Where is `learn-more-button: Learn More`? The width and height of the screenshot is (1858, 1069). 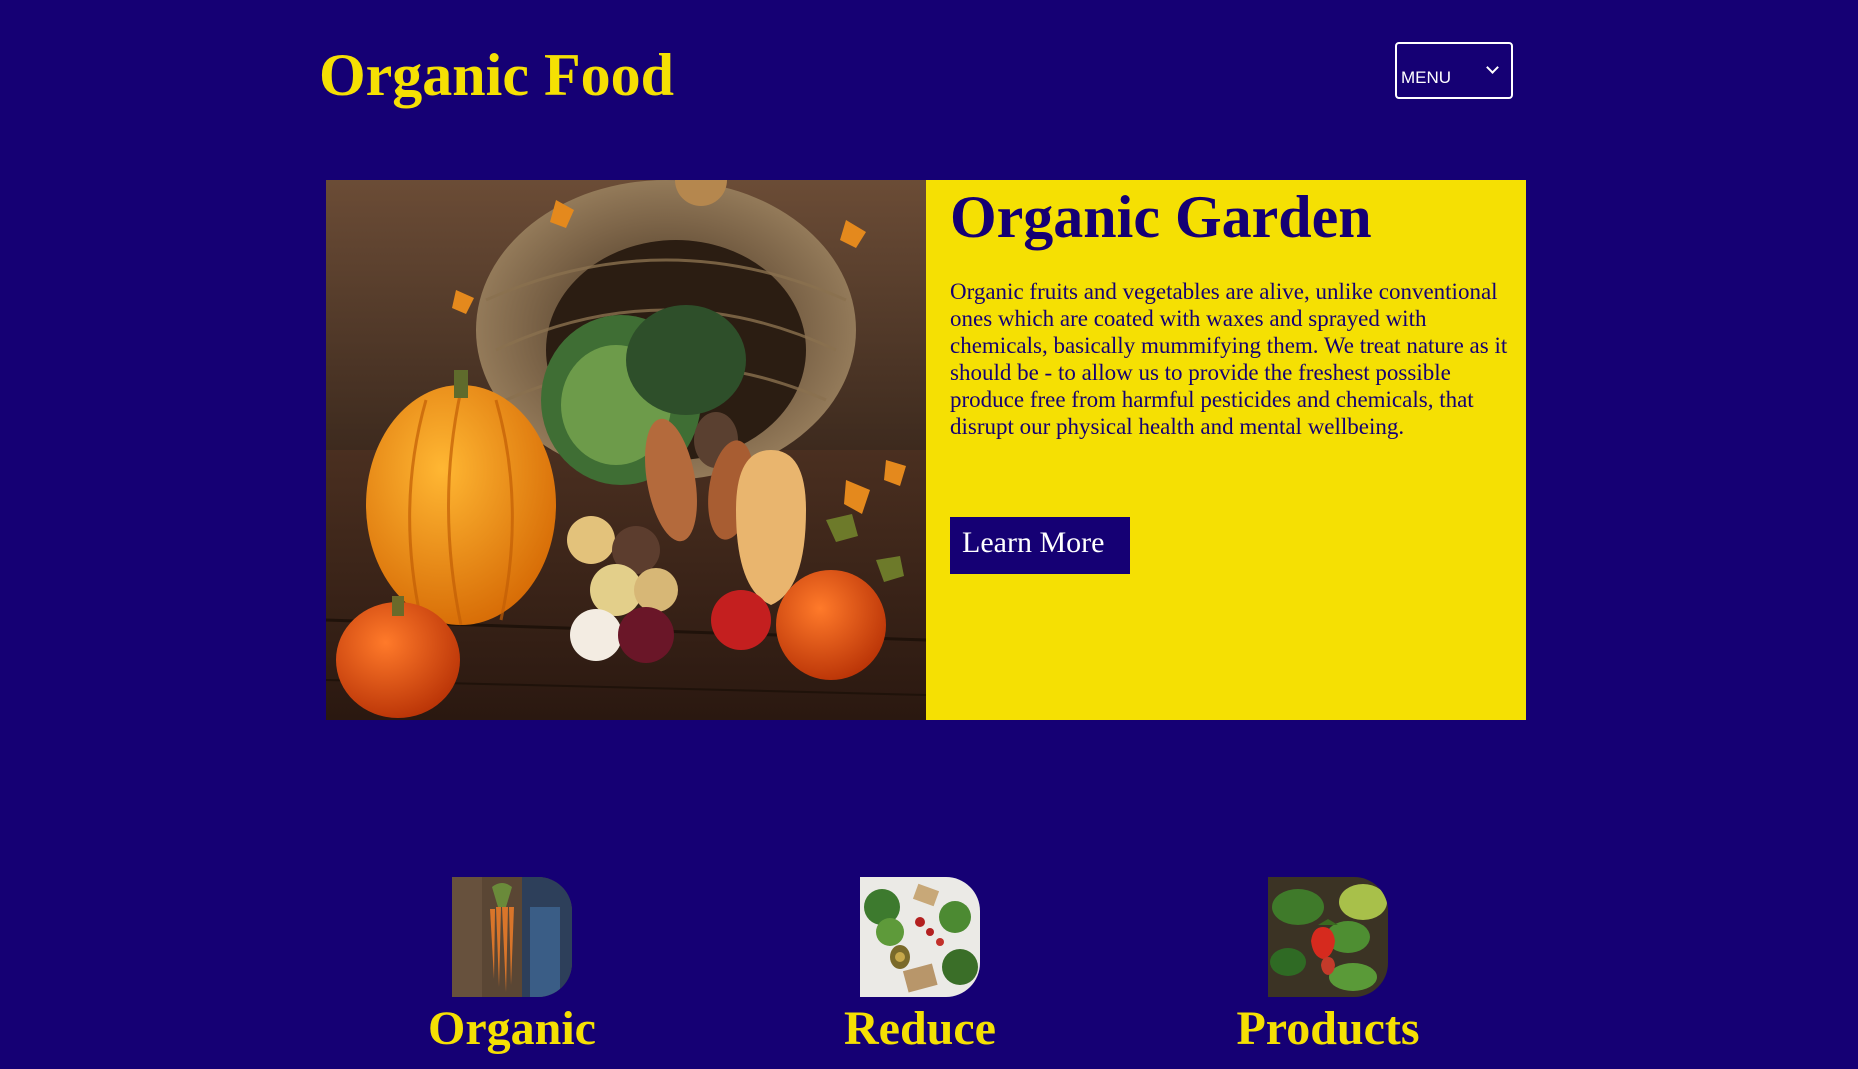 learn-more-button: Learn More is located at coordinates (1040, 545).